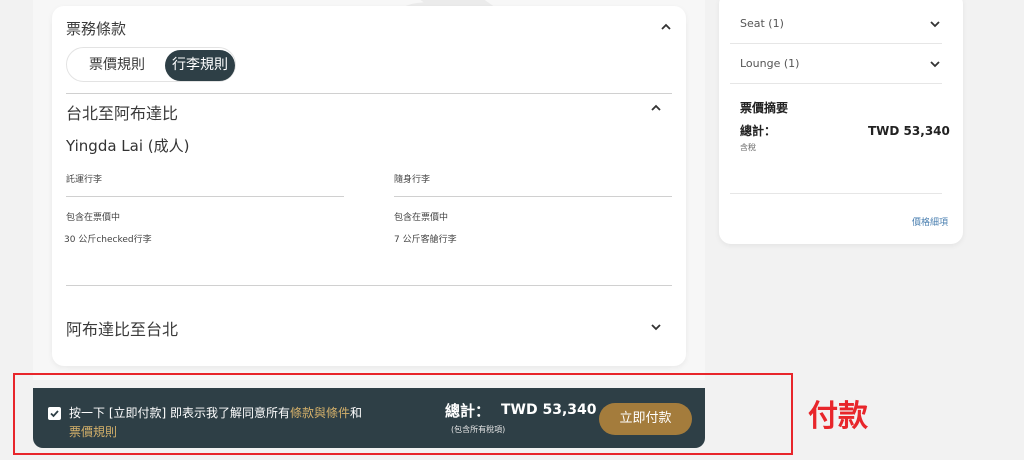  Describe the element at coordinates (96, 29) in the screenshot. I see `section-title: 票務條款` at that location.